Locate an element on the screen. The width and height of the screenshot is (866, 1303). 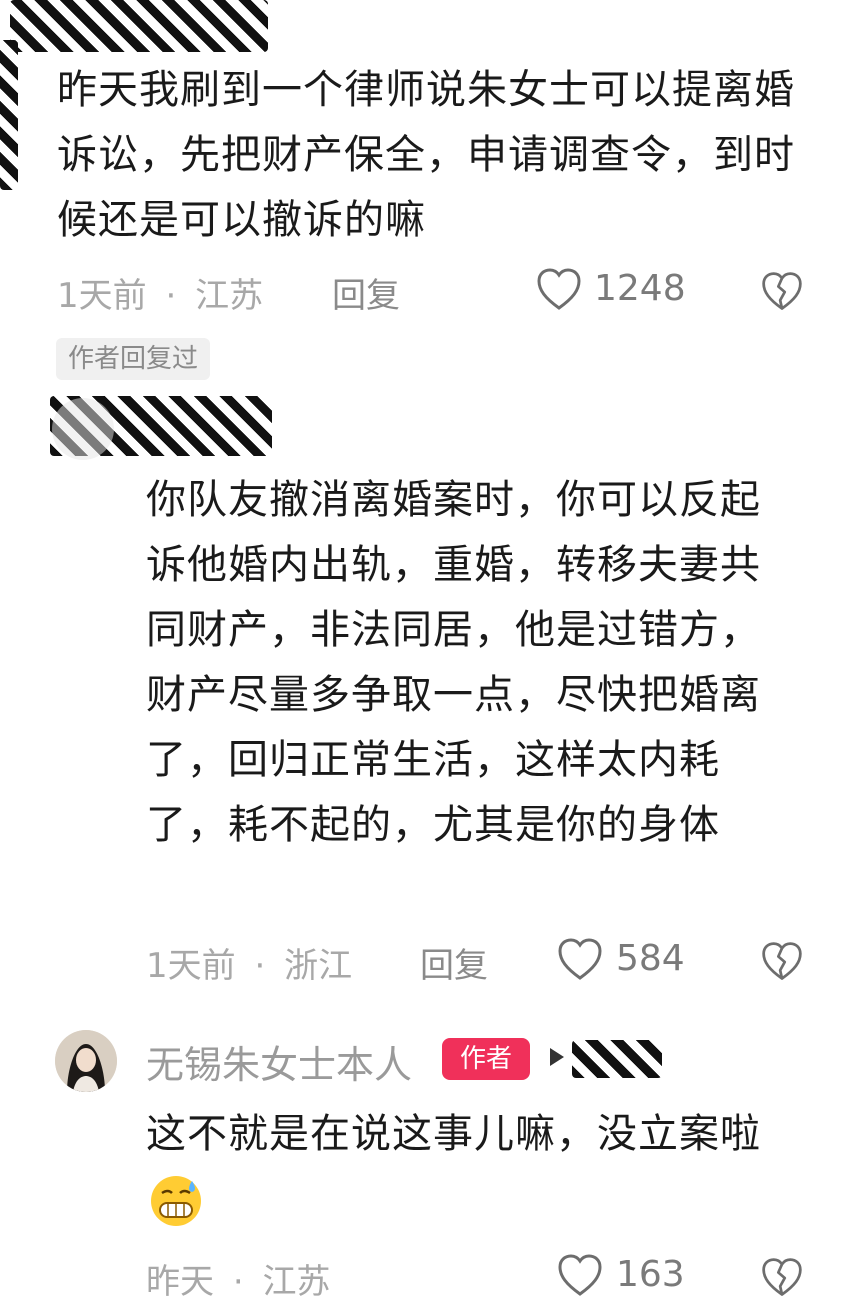
comment-3-meta: 昨天 · 江苏 is located at coordinates (238, 1278).